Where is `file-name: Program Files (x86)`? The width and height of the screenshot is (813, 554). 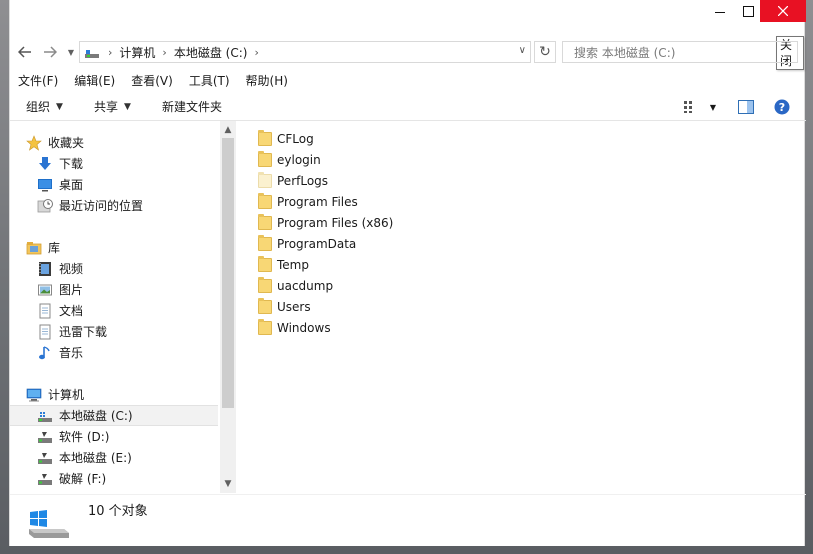
file-name: Program Files (x86) is located at coordinates (335, 222).